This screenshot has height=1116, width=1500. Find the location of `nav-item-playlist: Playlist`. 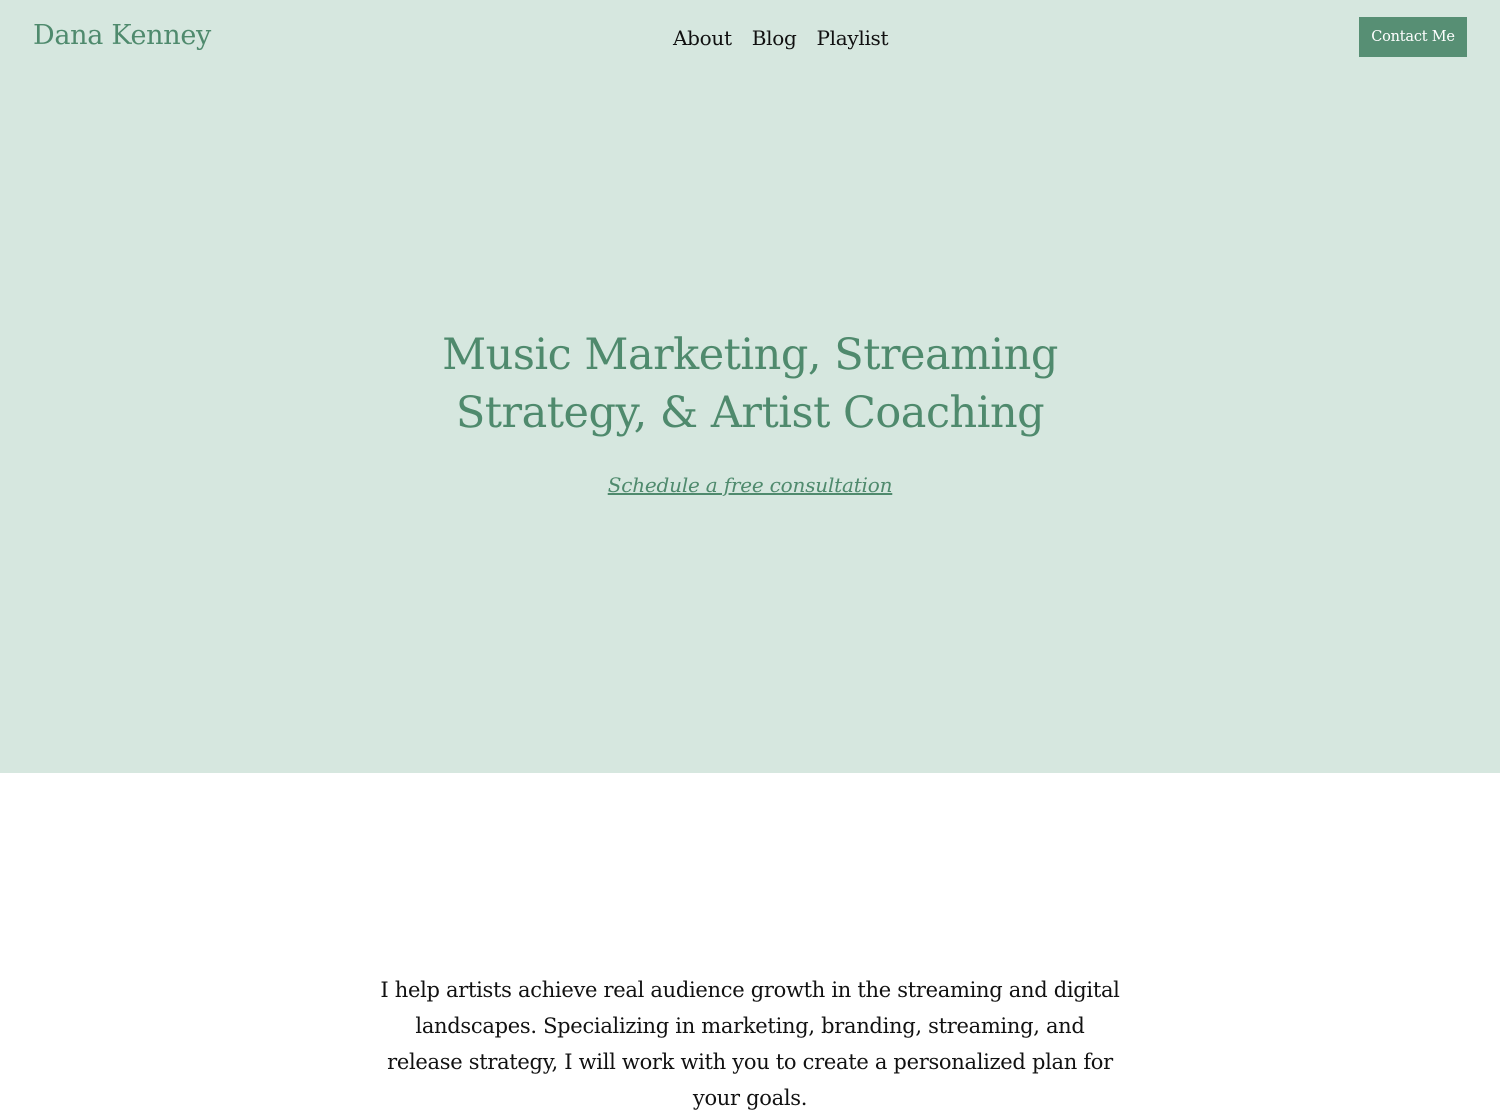

nav-item-playlist: Playlist is located at coordinates (852, 38).